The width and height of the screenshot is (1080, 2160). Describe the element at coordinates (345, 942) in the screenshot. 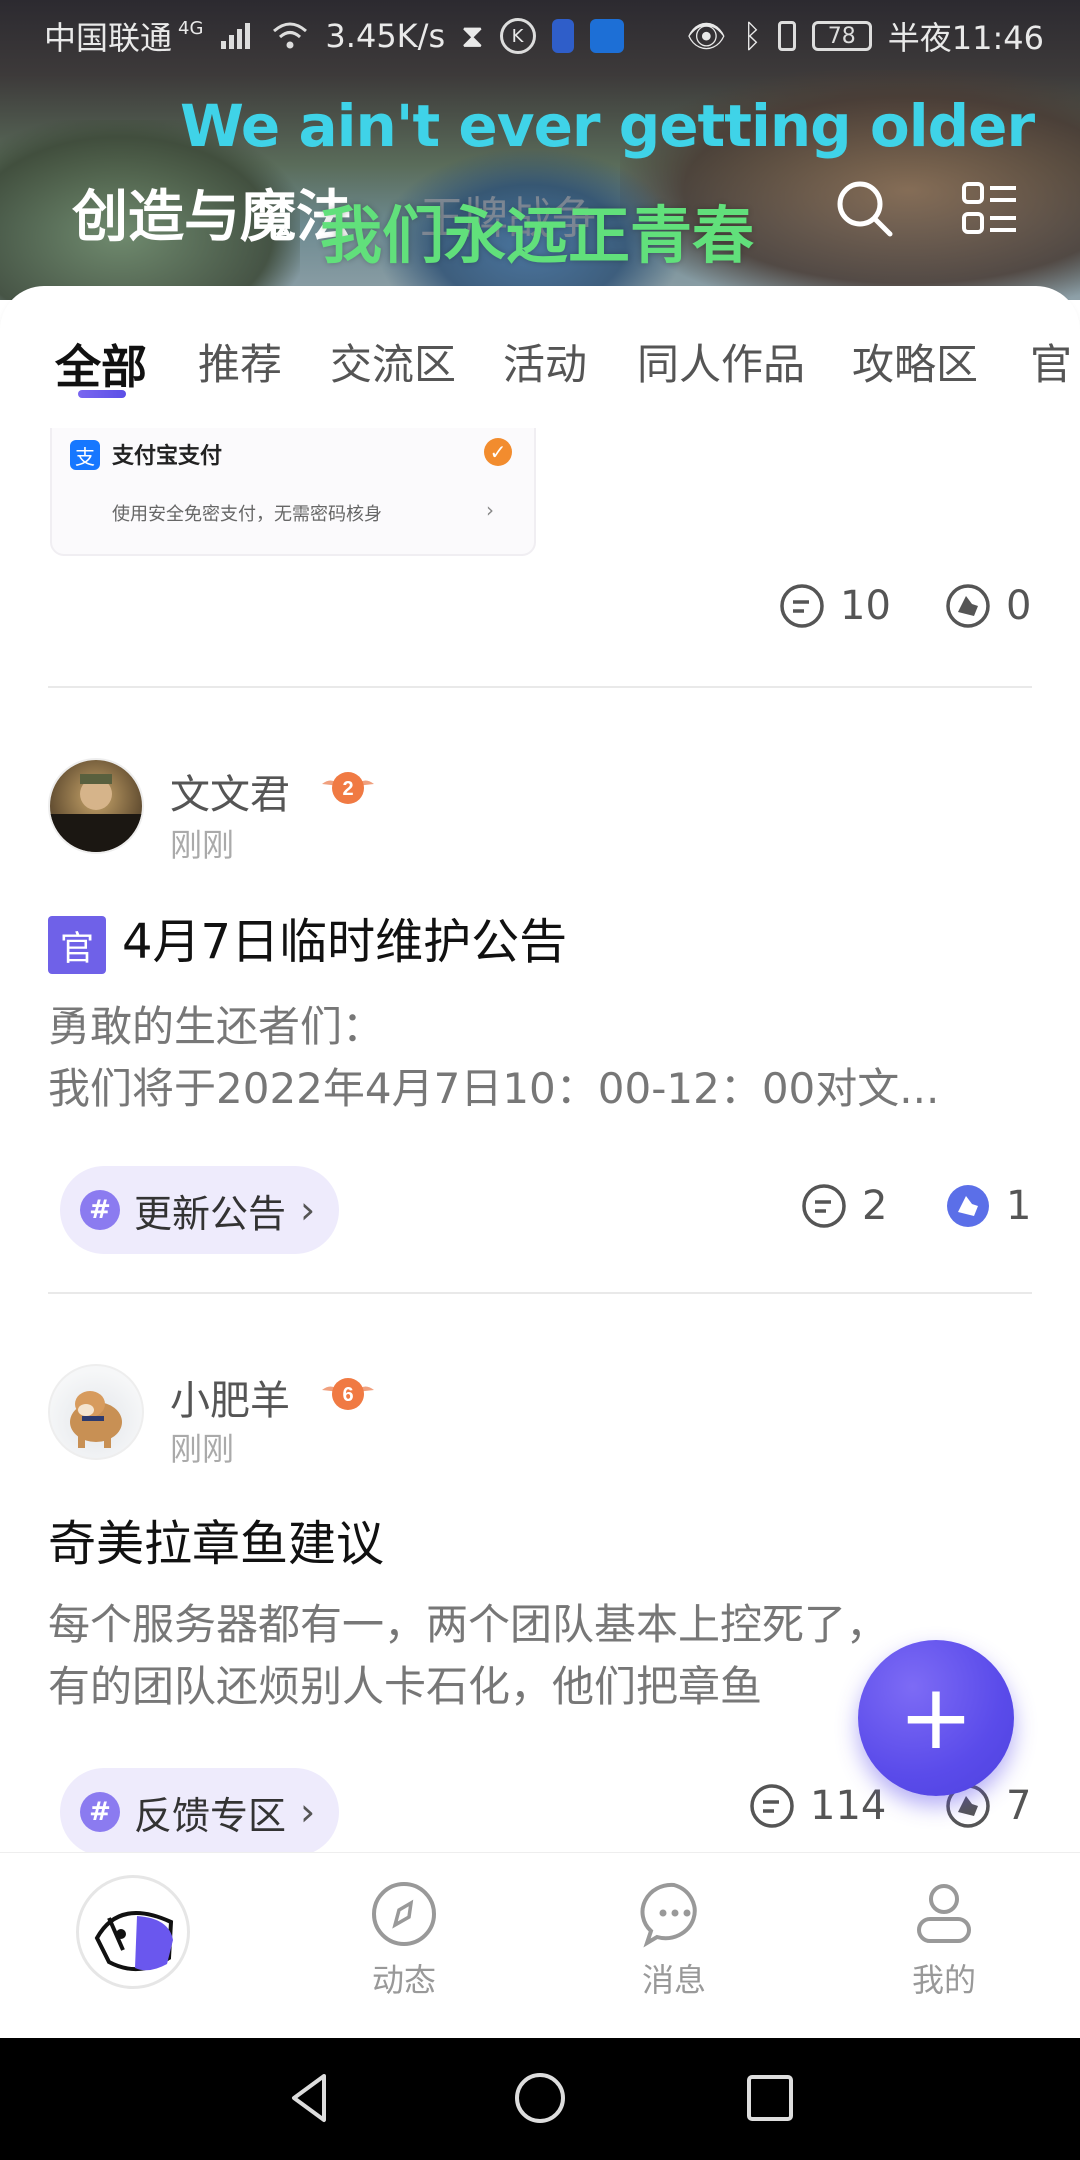

I see `post-title-text: 4月7日临时维护公告` at that location.